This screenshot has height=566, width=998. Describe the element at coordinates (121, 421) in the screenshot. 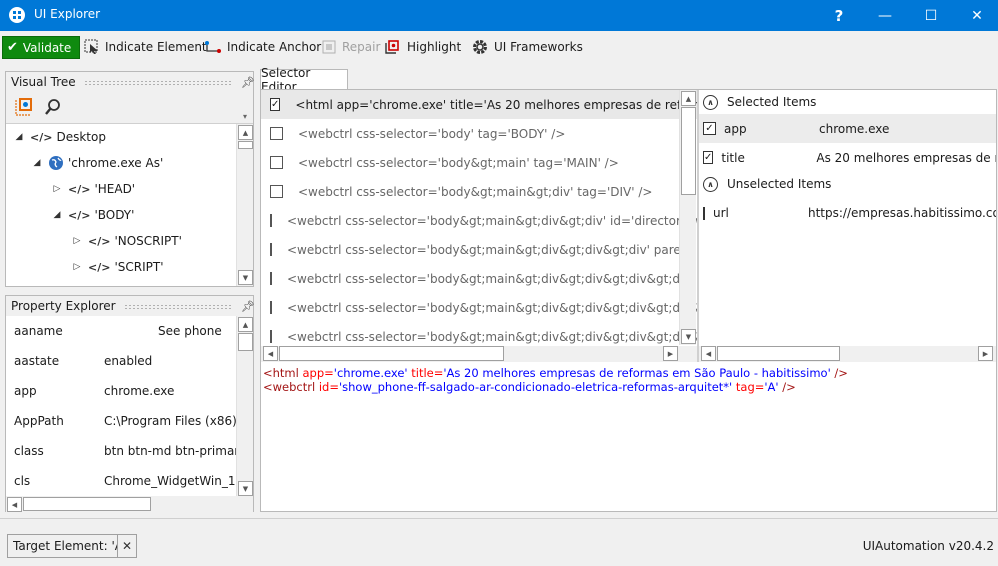

I see `property-row: AppPath C:\Program Files (x86)\Go` at that location.